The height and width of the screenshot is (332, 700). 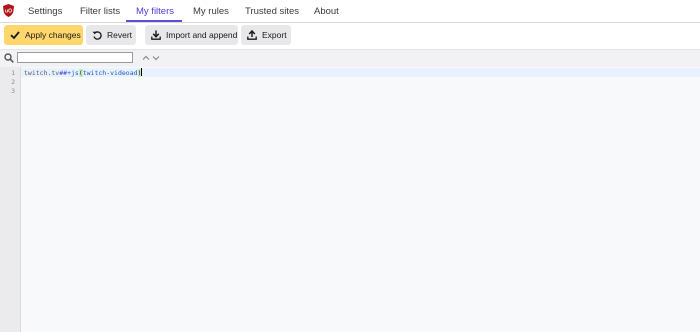 What do you see at coordinates (75, 57) in the screenshot?
I see `search-input` at bounding box center [75, 57].